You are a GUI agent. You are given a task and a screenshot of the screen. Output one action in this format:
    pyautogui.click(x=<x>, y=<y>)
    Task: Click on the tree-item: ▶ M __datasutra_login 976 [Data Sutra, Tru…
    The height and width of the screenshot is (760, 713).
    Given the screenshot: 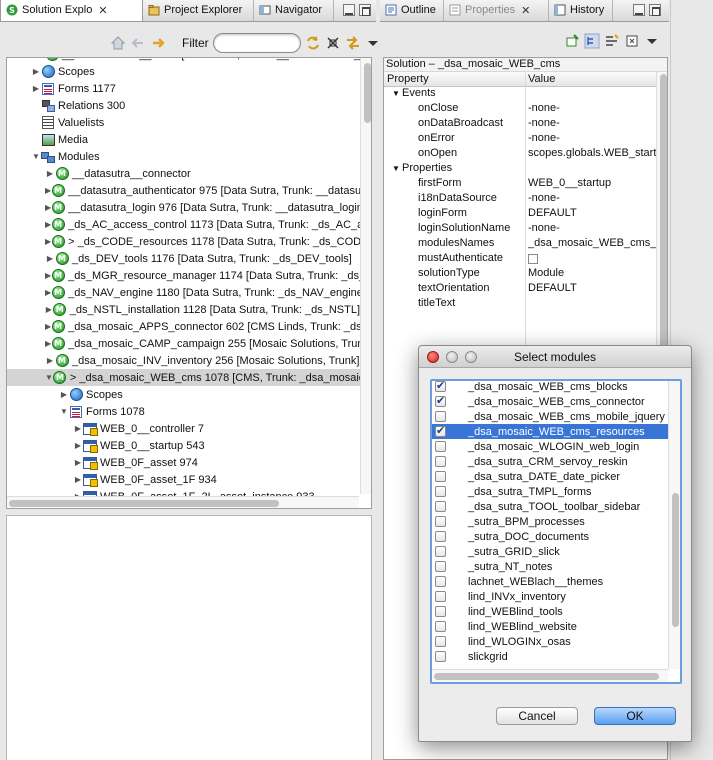 What is the action you would take?
    pyautogui.click(x=186, y=207)
    